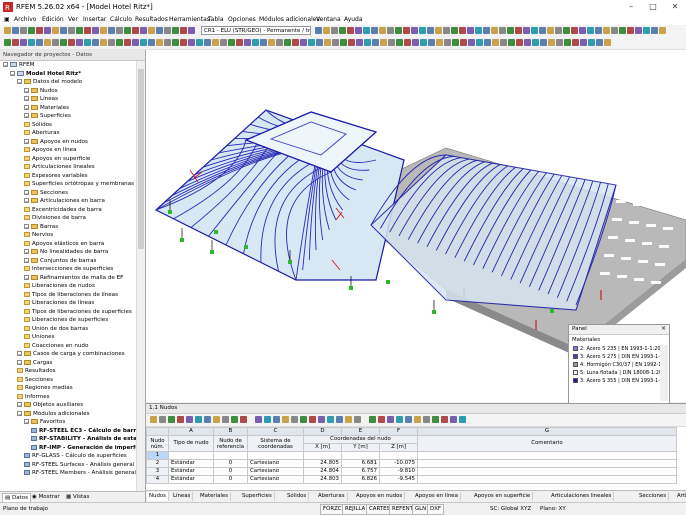 Image resolution: width=686 pixels, height=515 pixels. I want to click on cell-z: -9.810, so click(398, 471).